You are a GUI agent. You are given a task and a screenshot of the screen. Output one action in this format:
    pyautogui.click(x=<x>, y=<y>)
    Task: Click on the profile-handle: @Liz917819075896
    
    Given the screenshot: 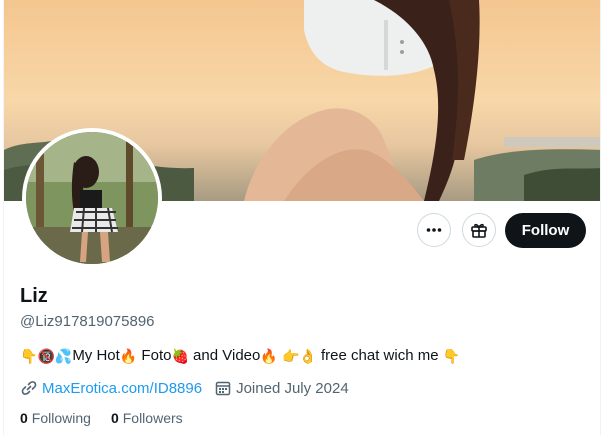 What is the action you would take?
    pyautogui.click(x=87, y=321)
    